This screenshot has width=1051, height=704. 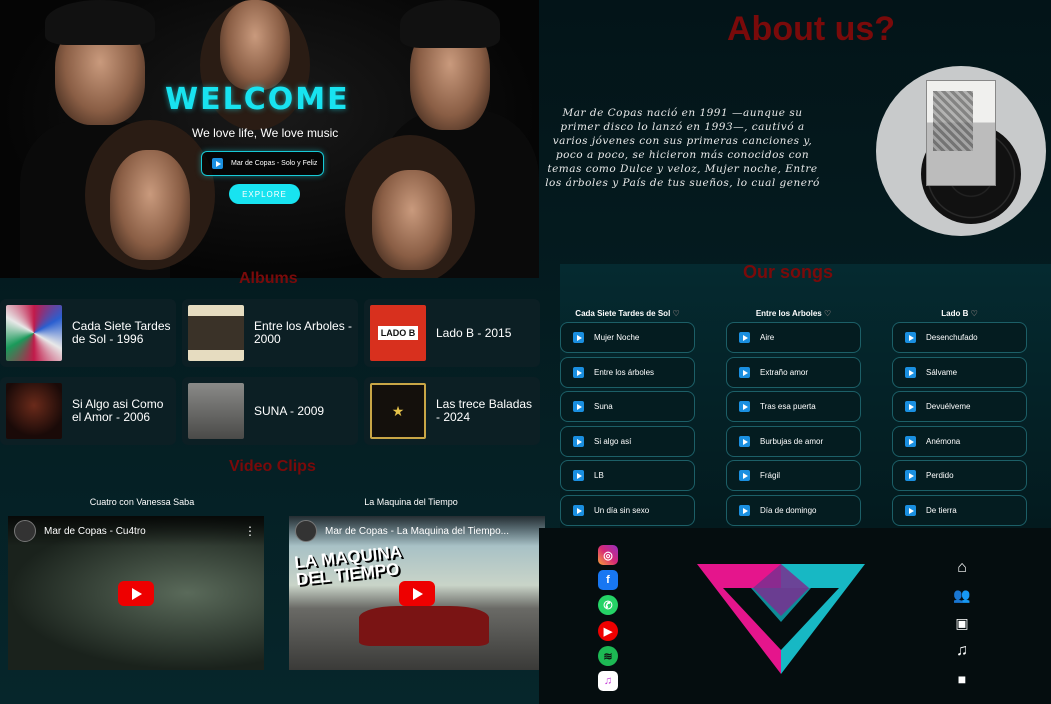 I want to click on home-icon: ⌂, so click(x=962, y=568).